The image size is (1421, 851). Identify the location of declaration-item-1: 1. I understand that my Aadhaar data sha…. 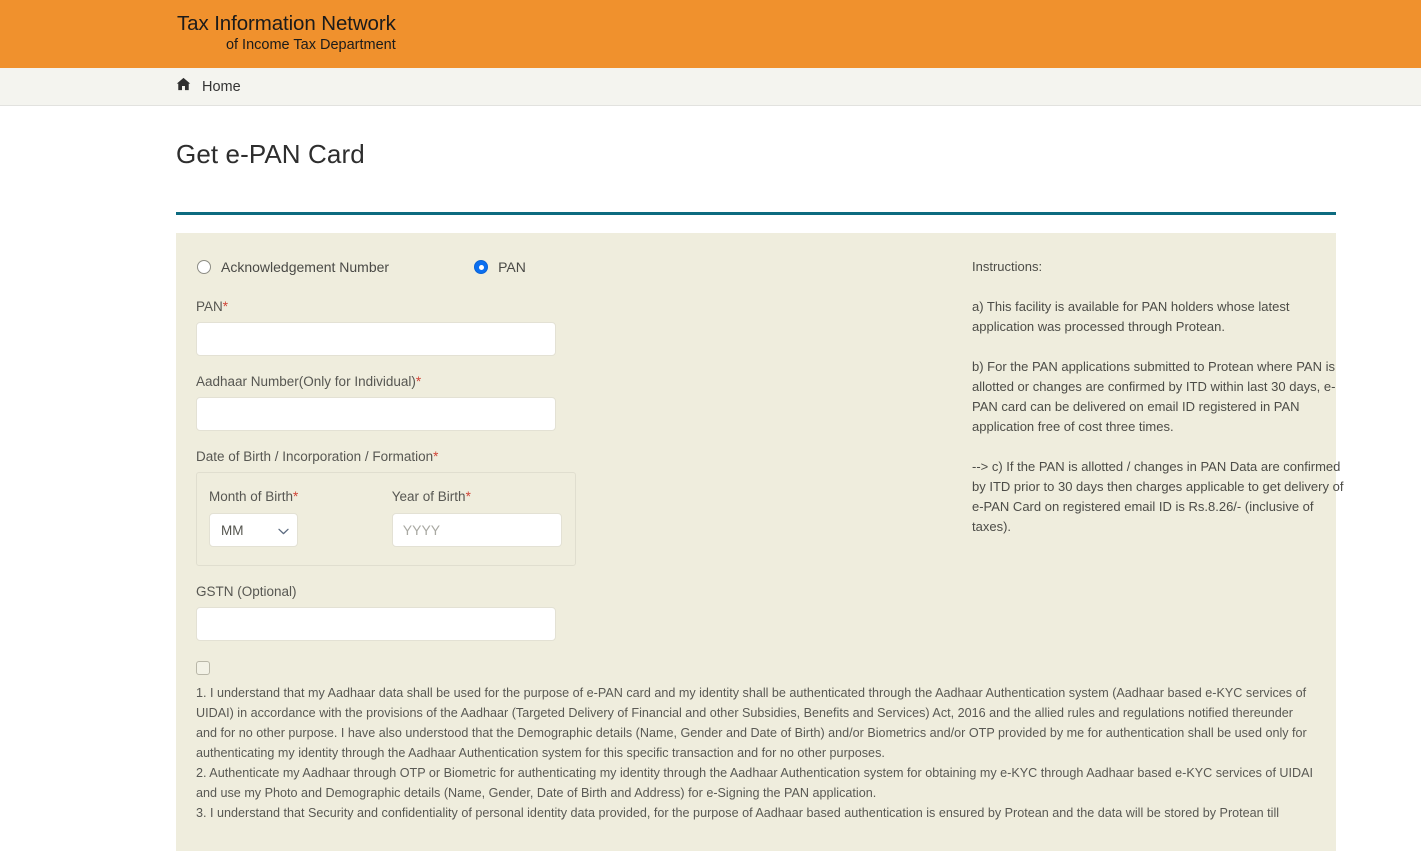
(751, 723).